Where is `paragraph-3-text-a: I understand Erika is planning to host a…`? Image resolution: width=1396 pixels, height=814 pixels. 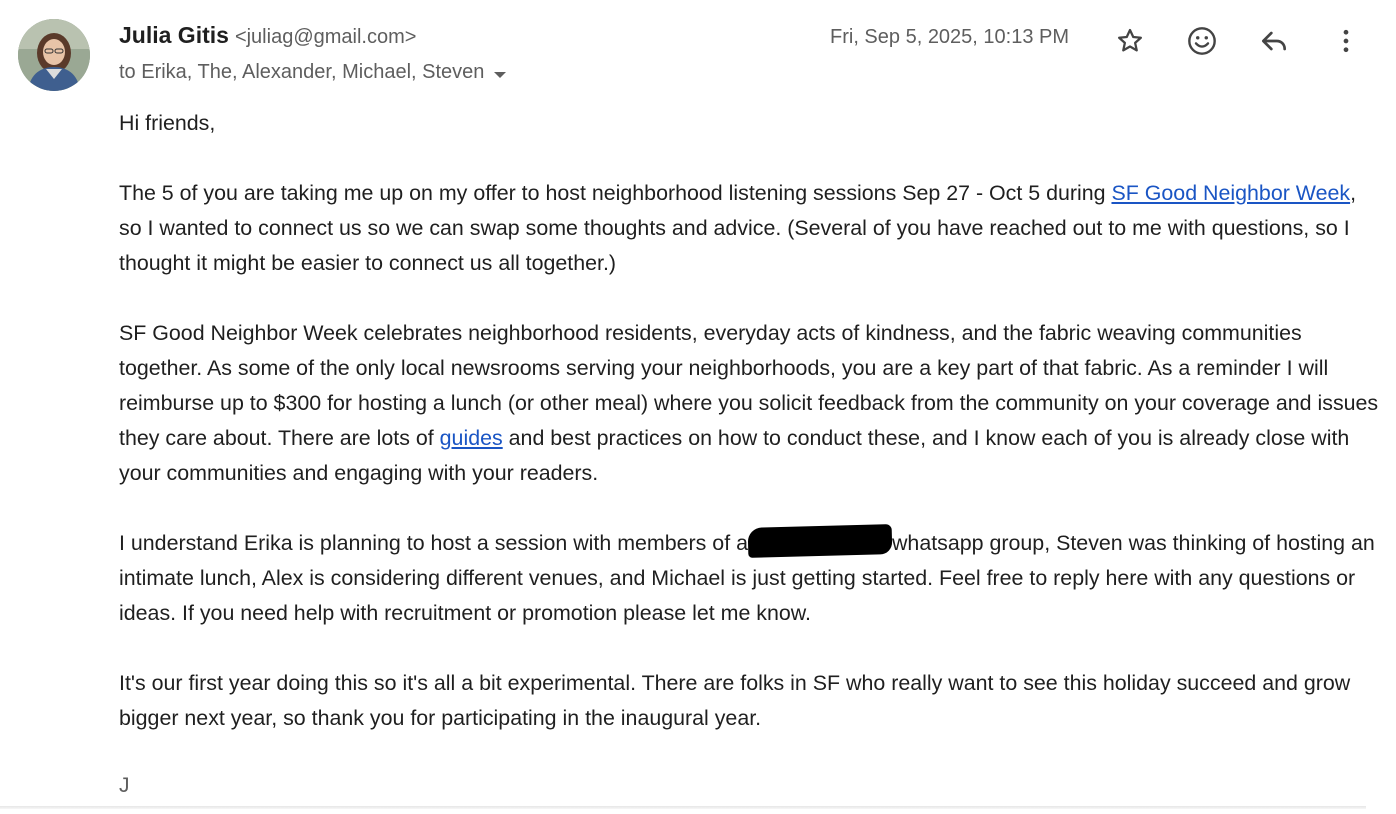 paragraph-3-text-a: I understand Erika is planning to host a… is located at coordinates (433, 543).